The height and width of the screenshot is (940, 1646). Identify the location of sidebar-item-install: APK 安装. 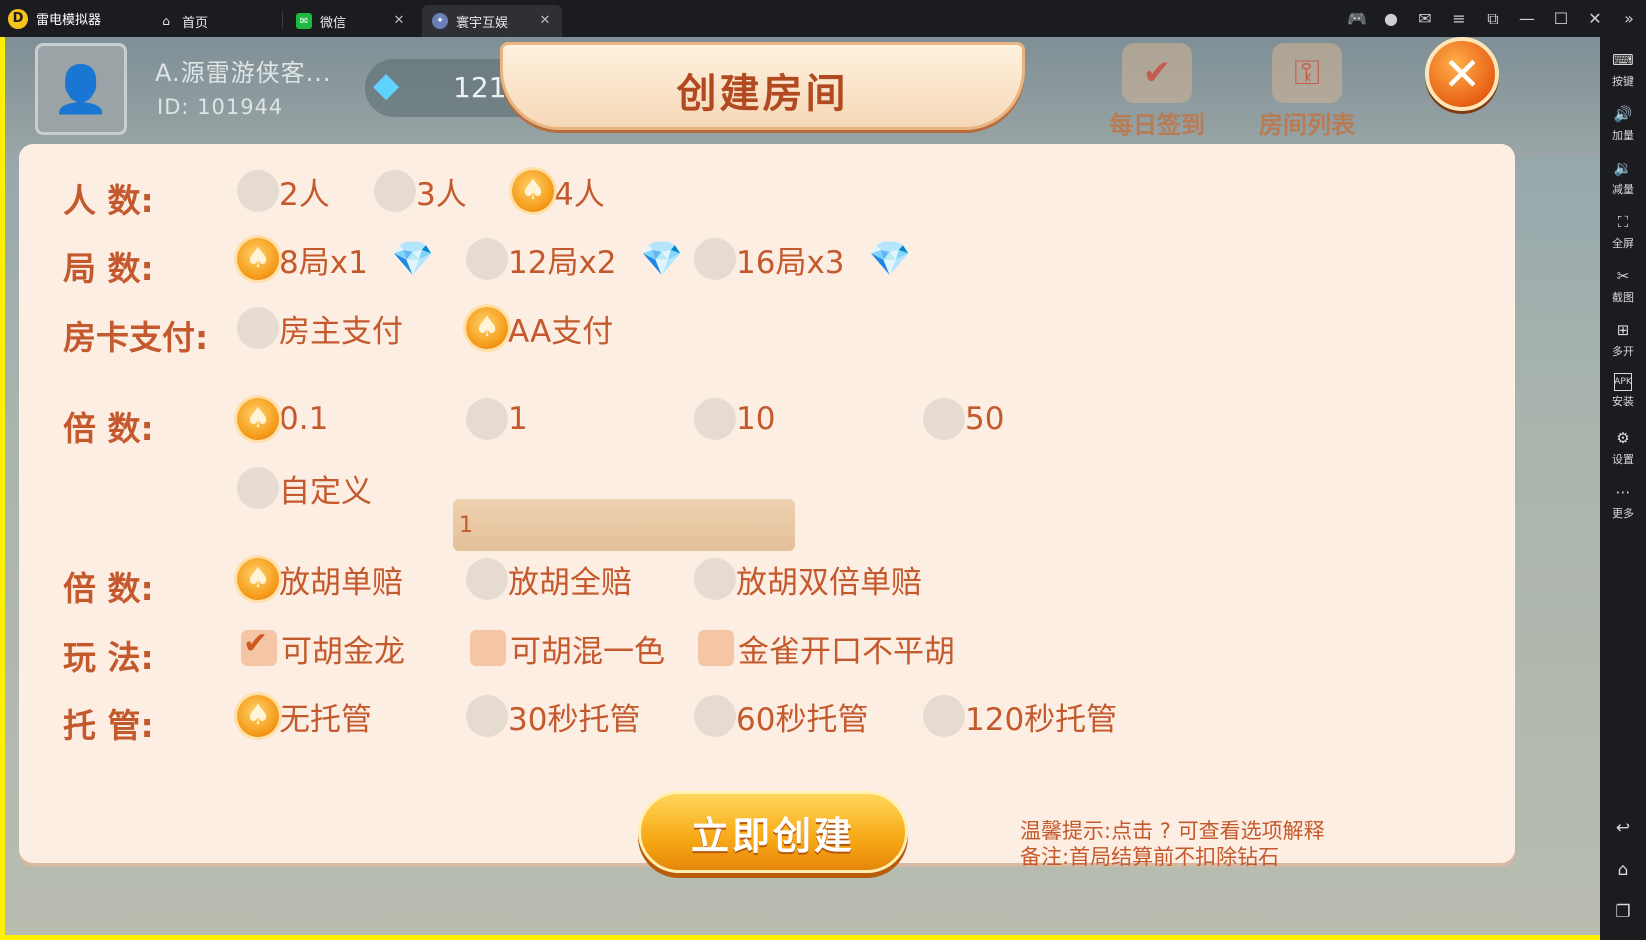
(1623, 399).